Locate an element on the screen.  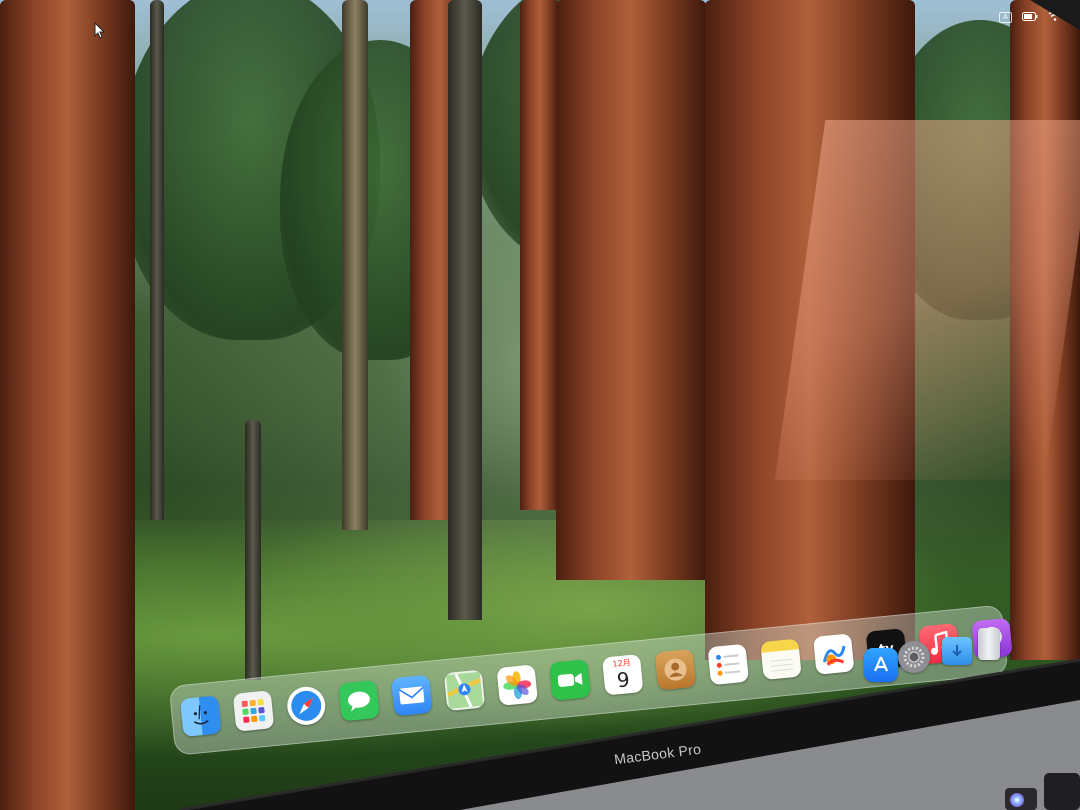
launchpad-icon is located at coordinates (253, 711).